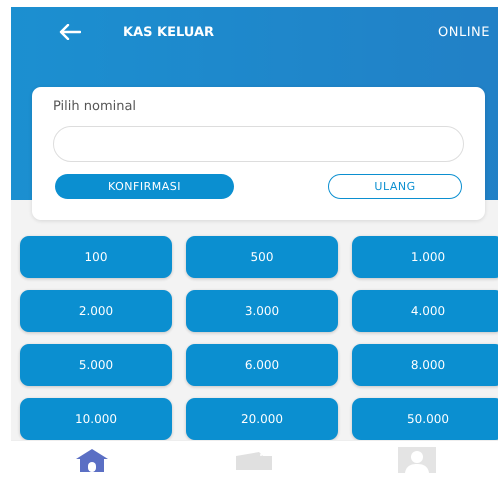 The image size is (498, 478). Describe the element at coordinates (96, 257) in the screenshot. I see `amount-button: 100` at that location.